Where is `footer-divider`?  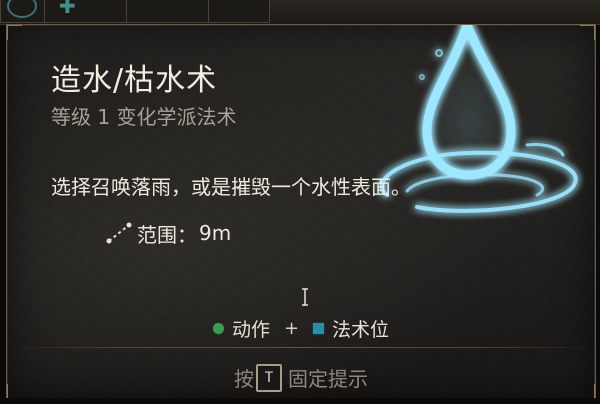
footer-divider is located at coordinates (301, 347).